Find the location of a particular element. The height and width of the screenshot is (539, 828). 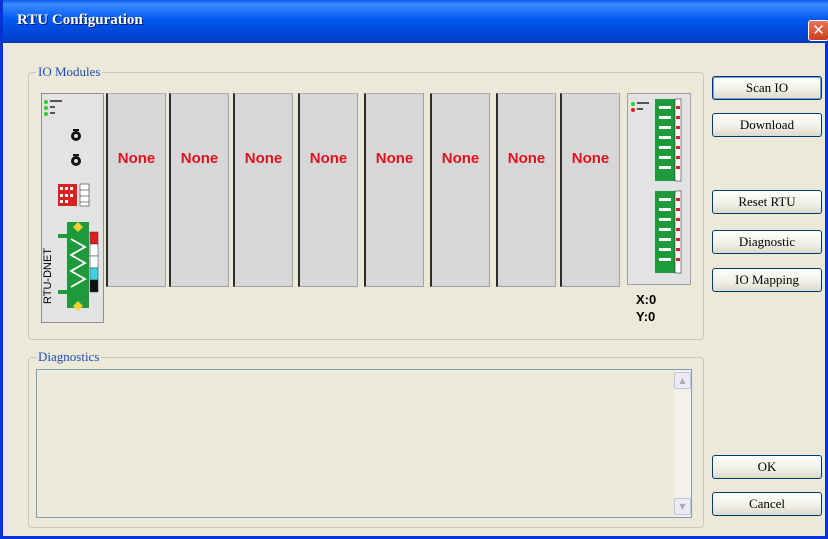

close-icon: ✕ is located at coordinates (818, 30).